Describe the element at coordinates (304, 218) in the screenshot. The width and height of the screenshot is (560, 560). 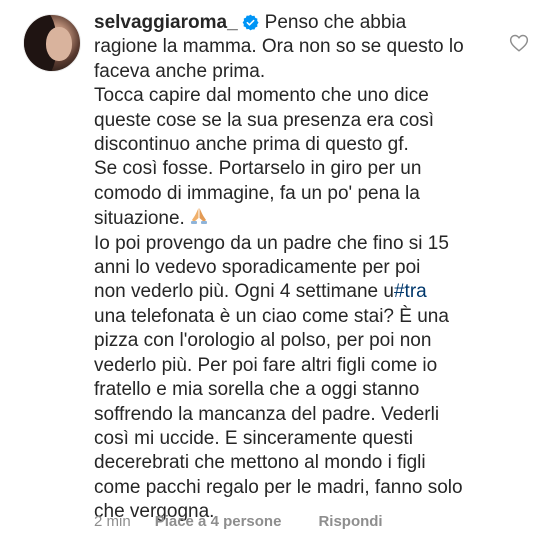
I see `comment-line-with-emoji: situazione.` at that location.